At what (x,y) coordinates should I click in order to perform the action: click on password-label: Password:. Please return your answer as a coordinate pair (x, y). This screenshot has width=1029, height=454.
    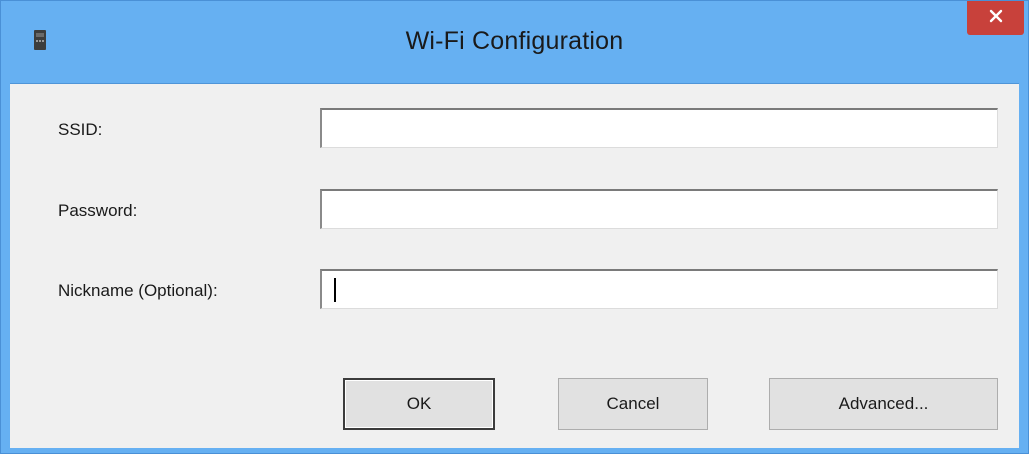
    Looking at the image, I should click on (98, 210).